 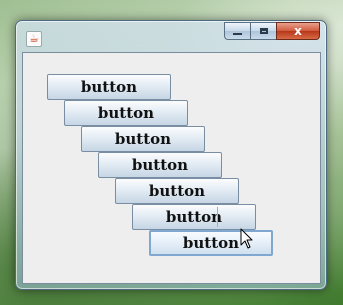 What do you see at coordinates (217, 217) in the screenshot?
I see `button-divider` at bounding box center [217, 217].